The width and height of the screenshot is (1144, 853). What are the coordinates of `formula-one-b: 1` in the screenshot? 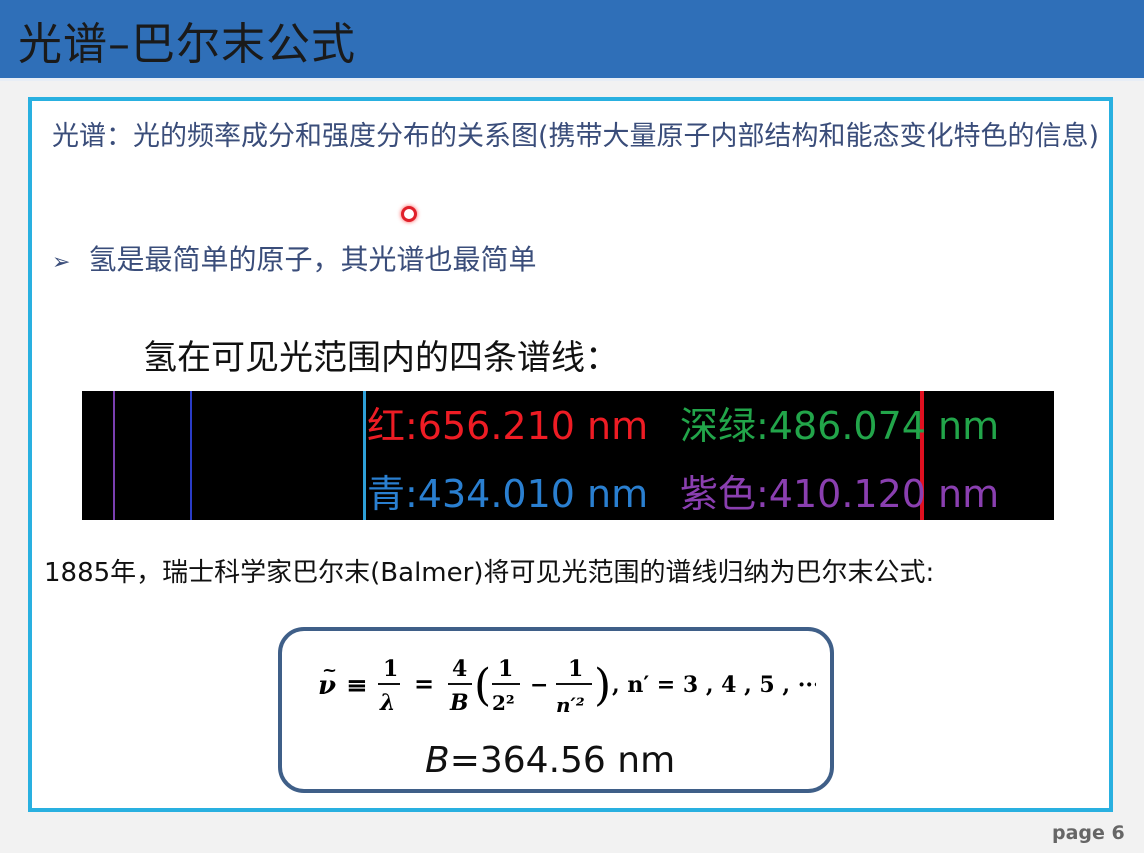 It's located at (505, 669).